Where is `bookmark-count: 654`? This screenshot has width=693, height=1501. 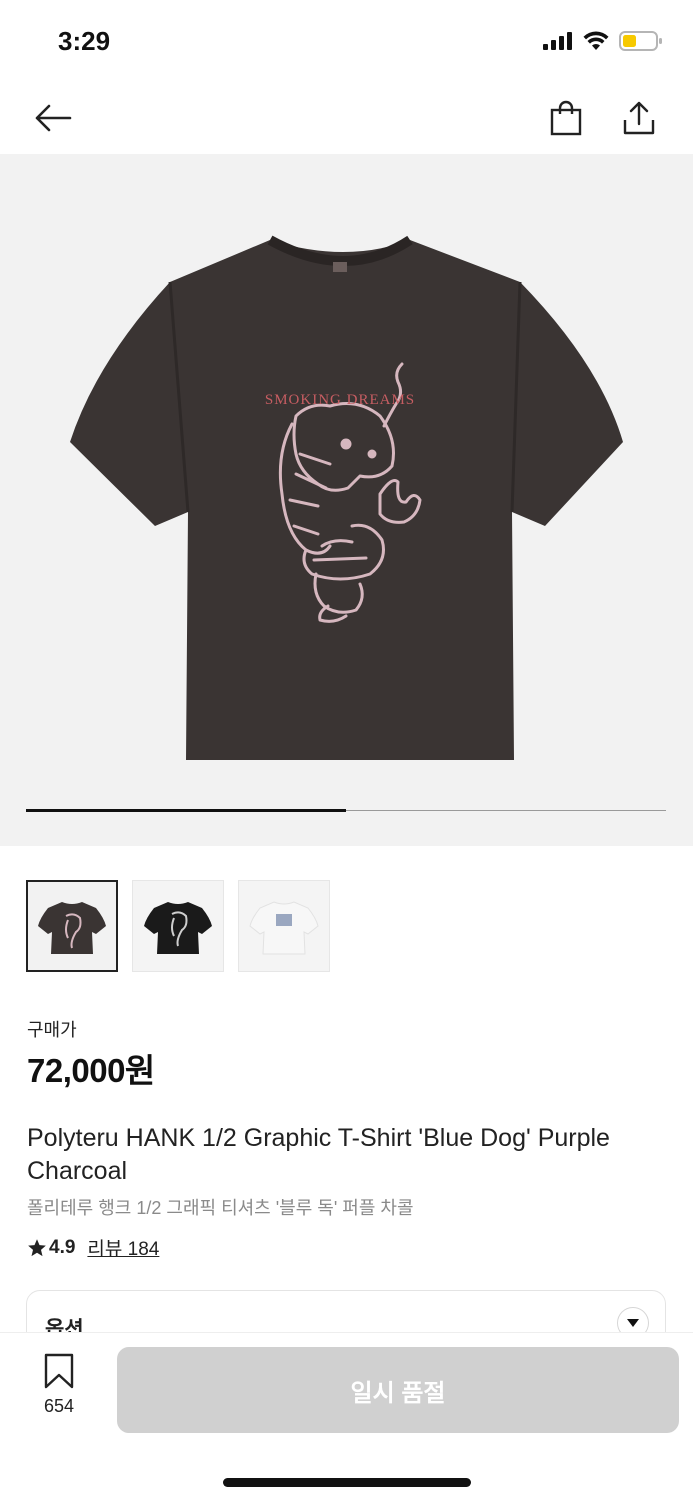 bookmark-count: 654 is located at coordinates (59, 1406).